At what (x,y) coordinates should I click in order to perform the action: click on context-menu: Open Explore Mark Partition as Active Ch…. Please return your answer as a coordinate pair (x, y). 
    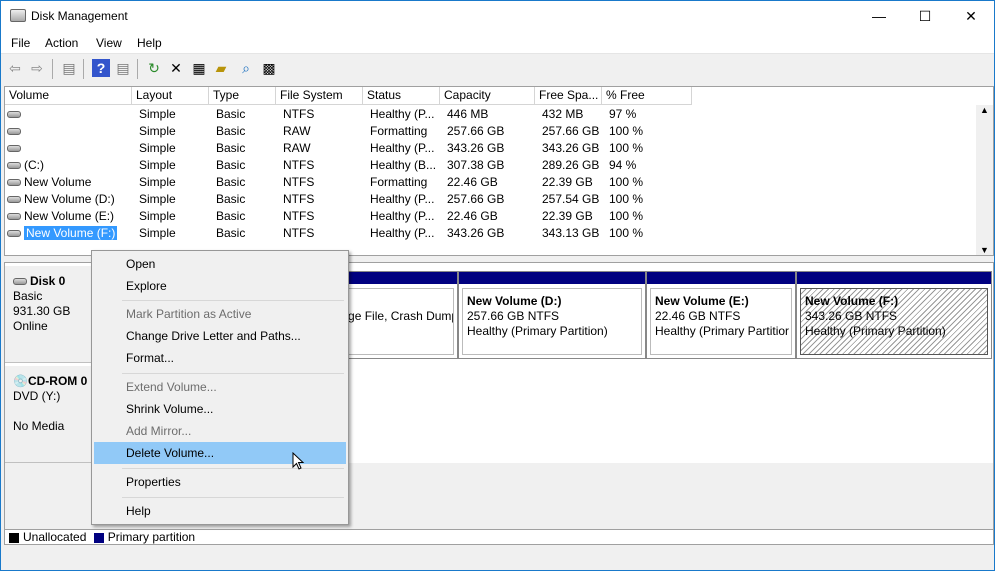
    Looking at the image, I should click on (220, 387).